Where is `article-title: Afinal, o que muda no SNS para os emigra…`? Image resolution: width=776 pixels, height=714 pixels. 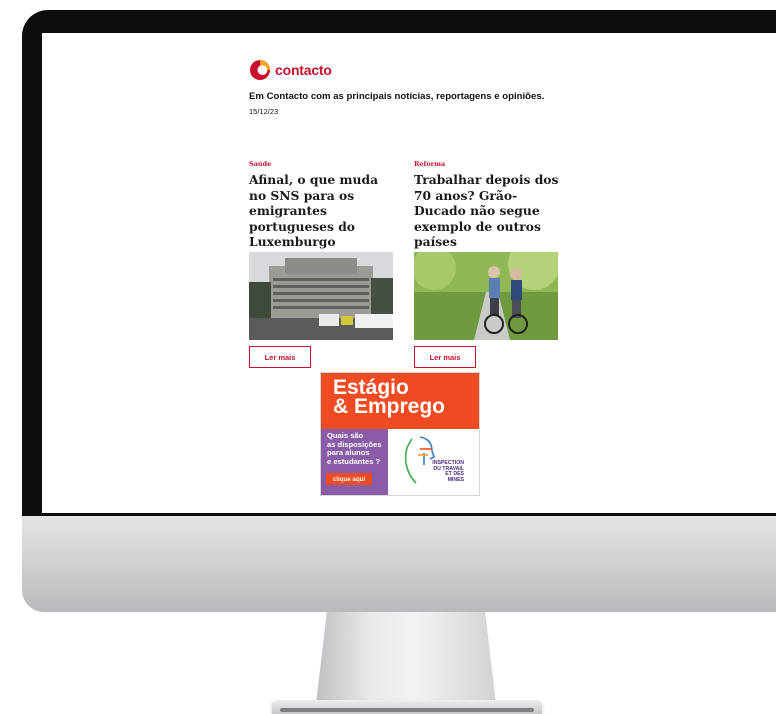
article-title: Afinal, o que muda no SNS para os emigra… is located at coordinates (321, 211).